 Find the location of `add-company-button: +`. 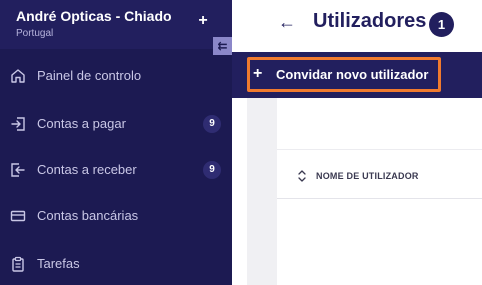

add-company-button: + is located at coordinates (203, 21).